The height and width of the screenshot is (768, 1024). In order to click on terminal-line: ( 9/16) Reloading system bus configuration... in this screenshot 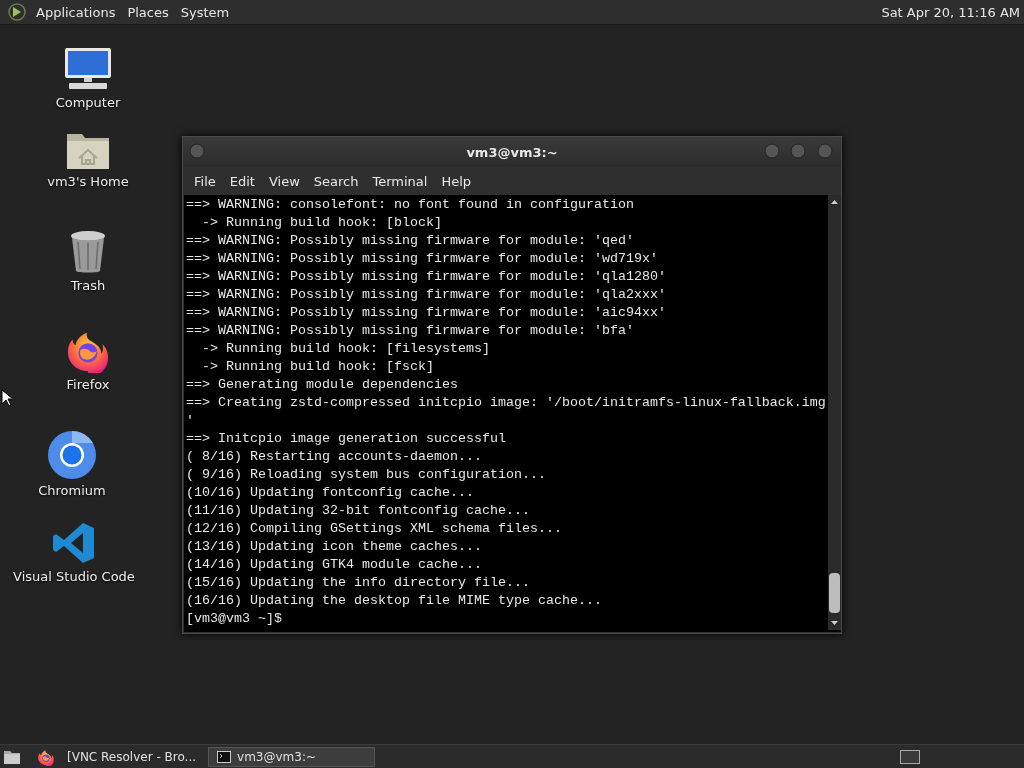, I will do `click(366, 475)`.